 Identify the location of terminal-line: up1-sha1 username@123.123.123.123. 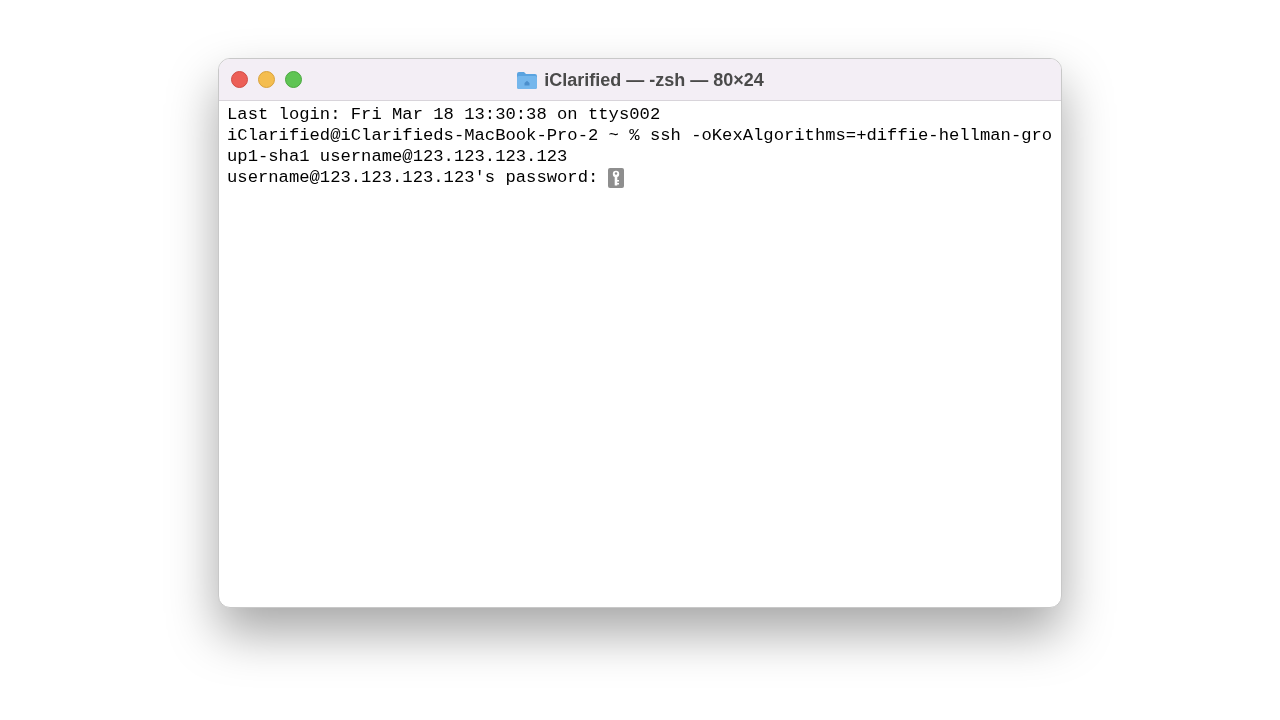
(397, 156).